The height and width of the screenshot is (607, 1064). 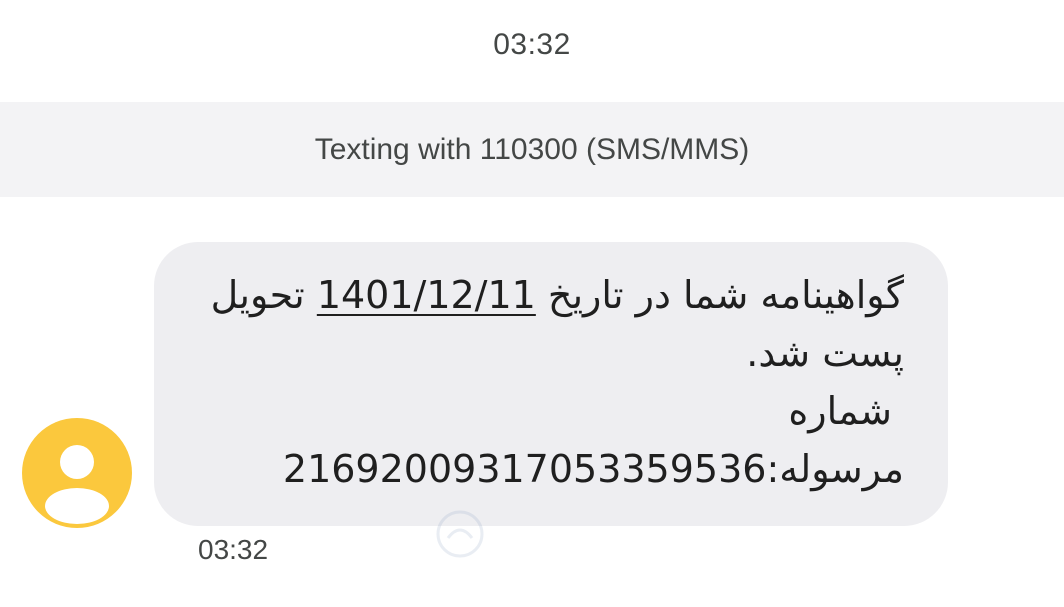 I want to click on message-line-1-end: تحویل, so click(x=263, y=295).